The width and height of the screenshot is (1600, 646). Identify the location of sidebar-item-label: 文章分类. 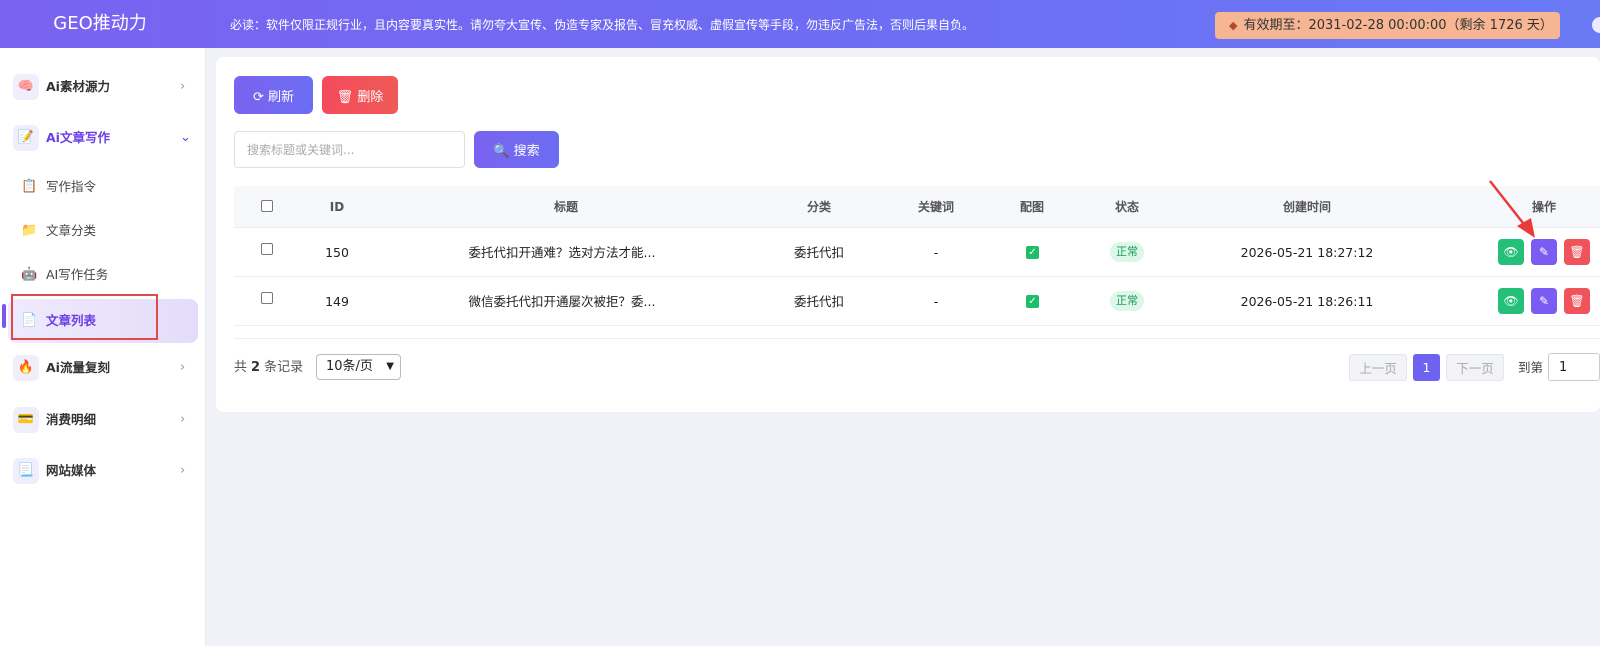
(71, 230).